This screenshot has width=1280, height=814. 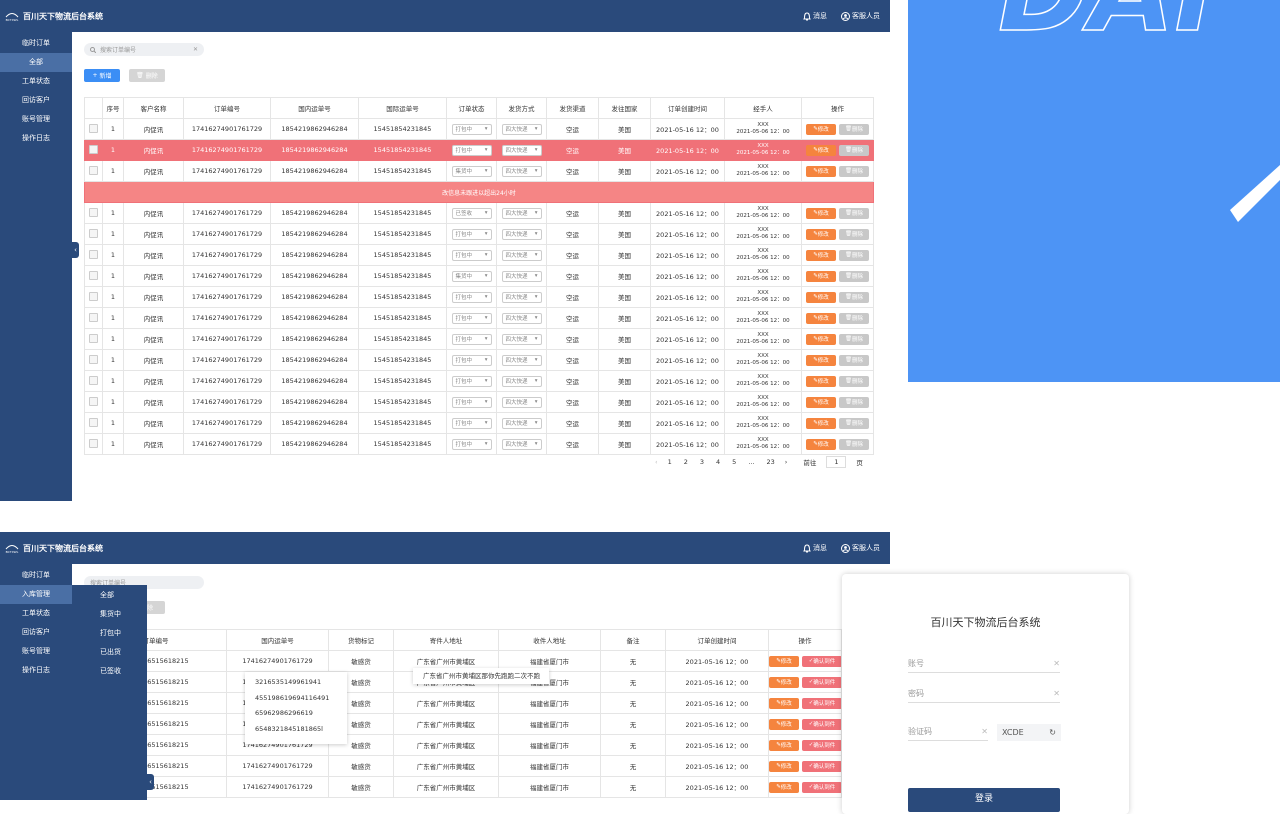 I want to click on dropdown-option: 3216535149961941, so click(x=296, y=683).